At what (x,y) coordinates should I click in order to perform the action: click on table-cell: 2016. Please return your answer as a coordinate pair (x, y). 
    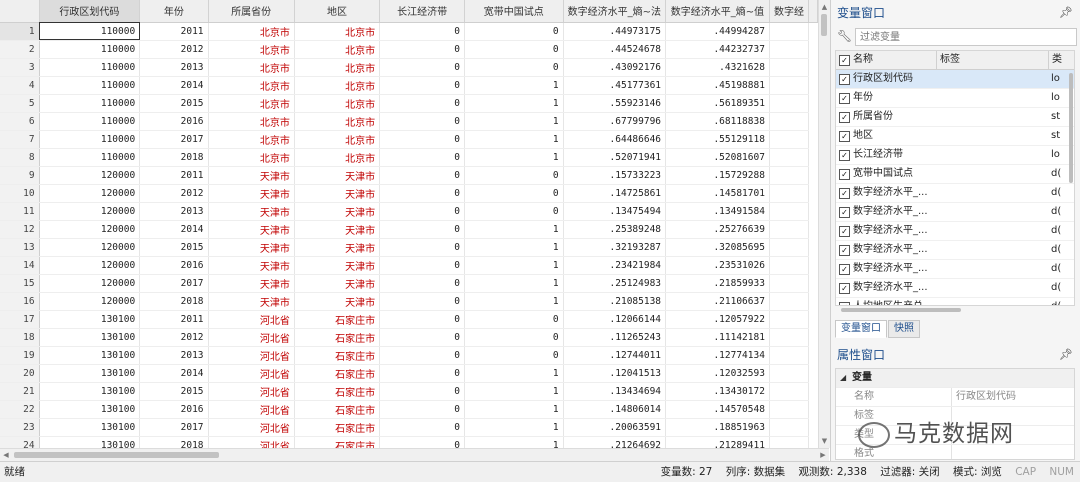
    Looking at the image, I should click on (174, 265).